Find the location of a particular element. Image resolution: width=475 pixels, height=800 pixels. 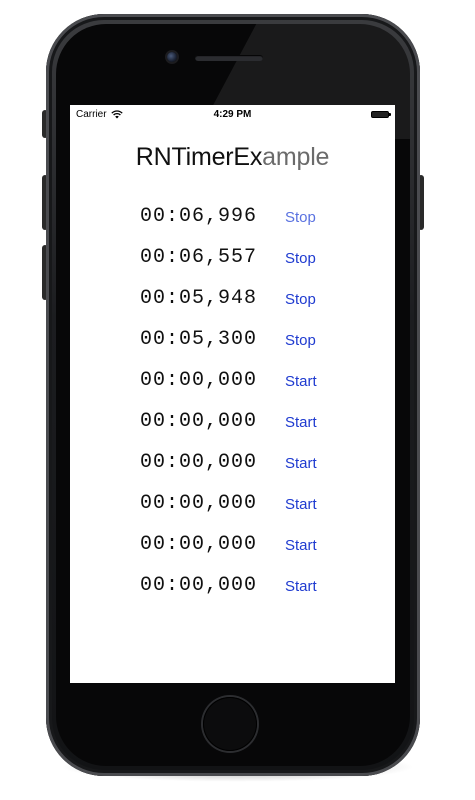

status-time: 4:29 PM is located at coordinates (232, 114).